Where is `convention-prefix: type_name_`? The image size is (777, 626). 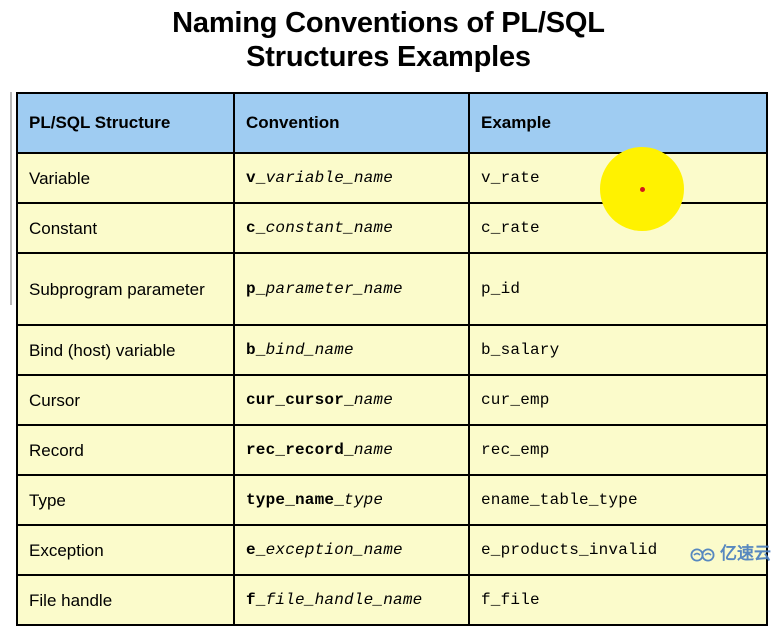 convention-prefix: type_name_ is located at coordinates (295, 499).